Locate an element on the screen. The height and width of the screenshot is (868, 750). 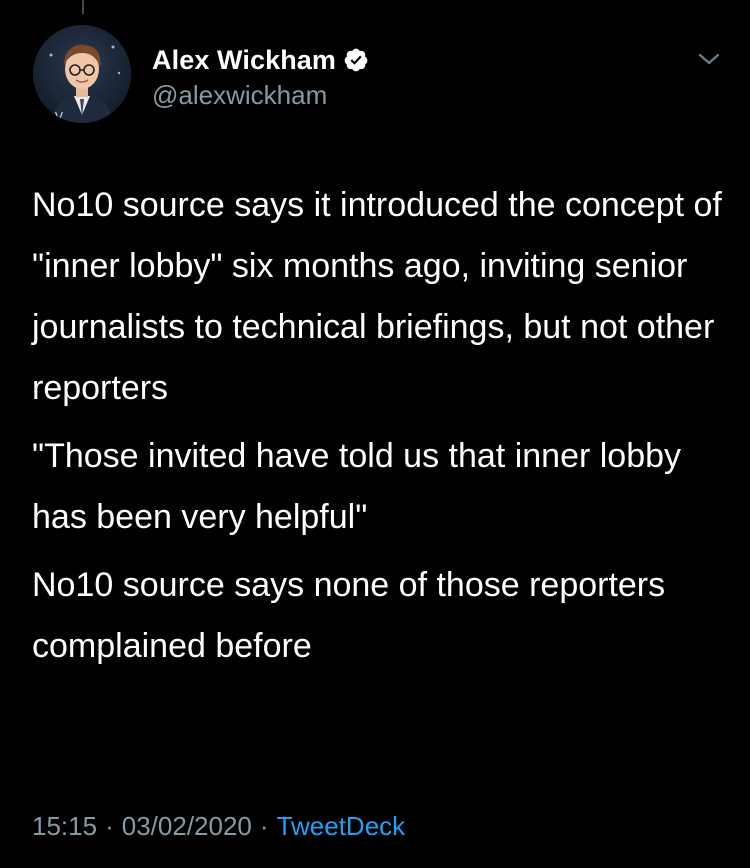
display-name: Alex Wickham is located at coordinates (244, 60).